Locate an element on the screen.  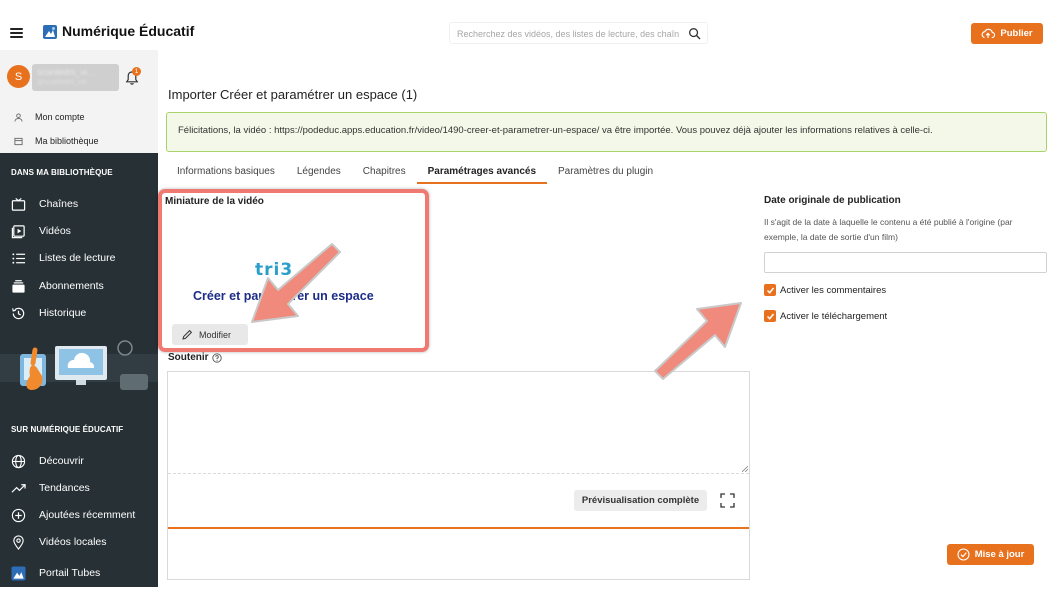
update-label: Mise à jour is located at coordinates (999, 554).